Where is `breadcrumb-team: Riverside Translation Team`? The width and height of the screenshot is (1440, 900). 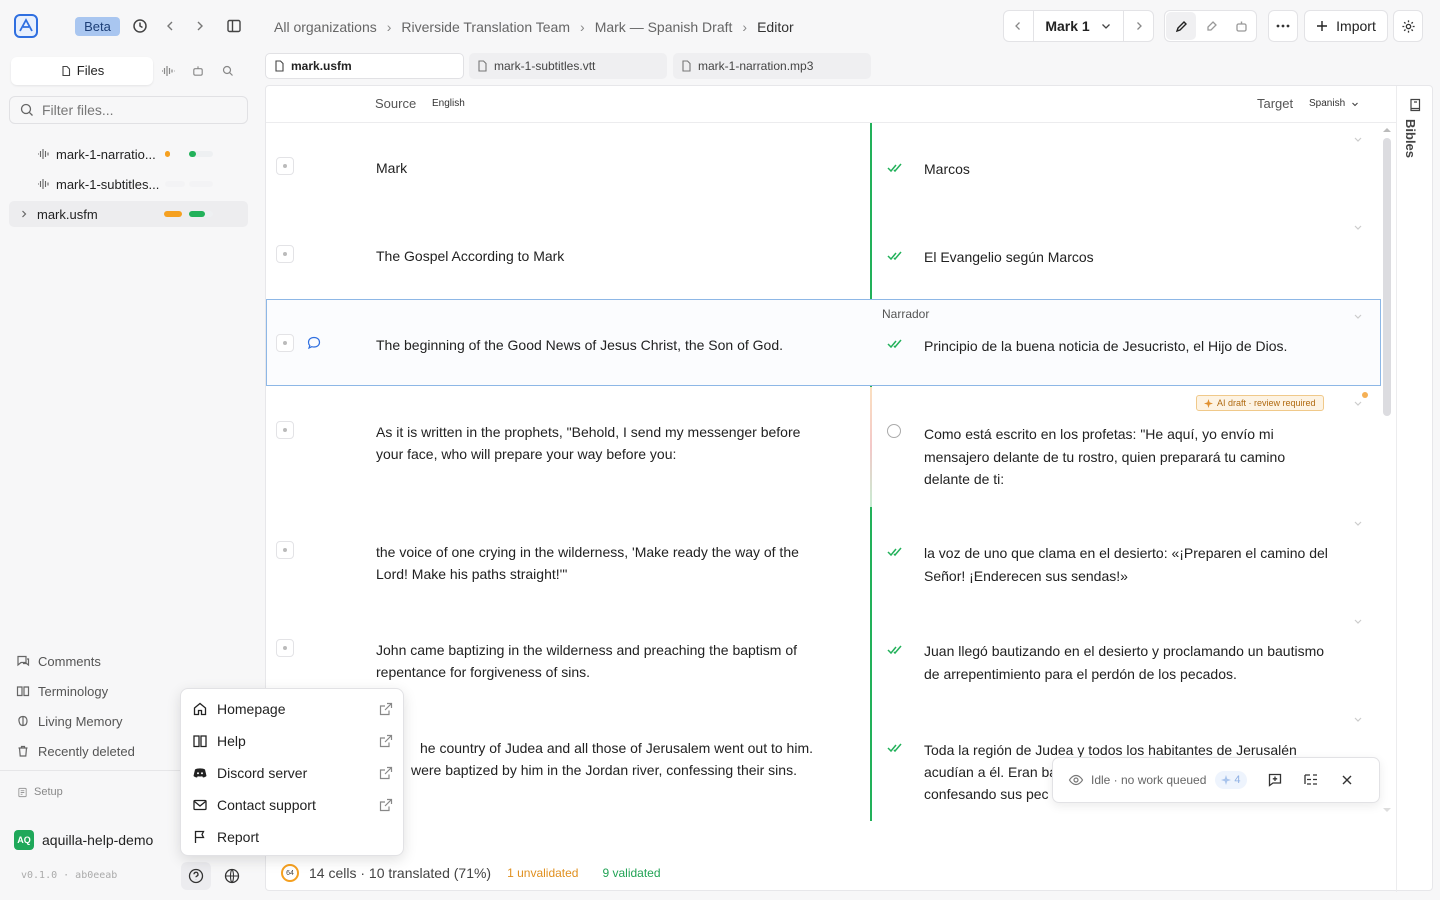
breadcrumb-team: Riverside Translation Team is located at coordinates (485, 27).